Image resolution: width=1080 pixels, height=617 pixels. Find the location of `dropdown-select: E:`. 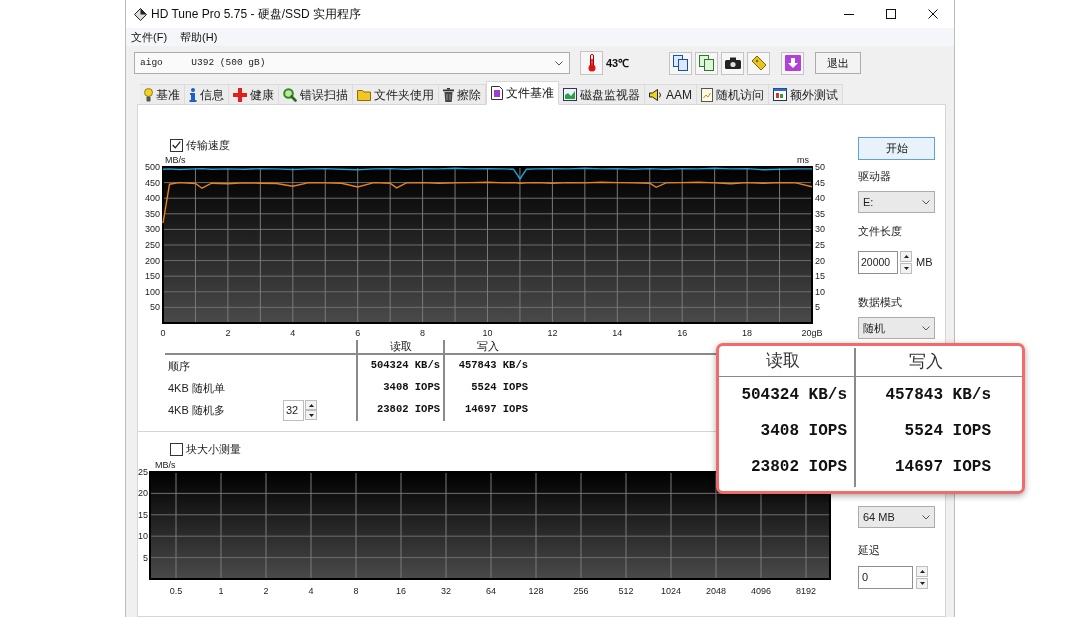

dropdown-select: E: is located at coordinates (896, 202).